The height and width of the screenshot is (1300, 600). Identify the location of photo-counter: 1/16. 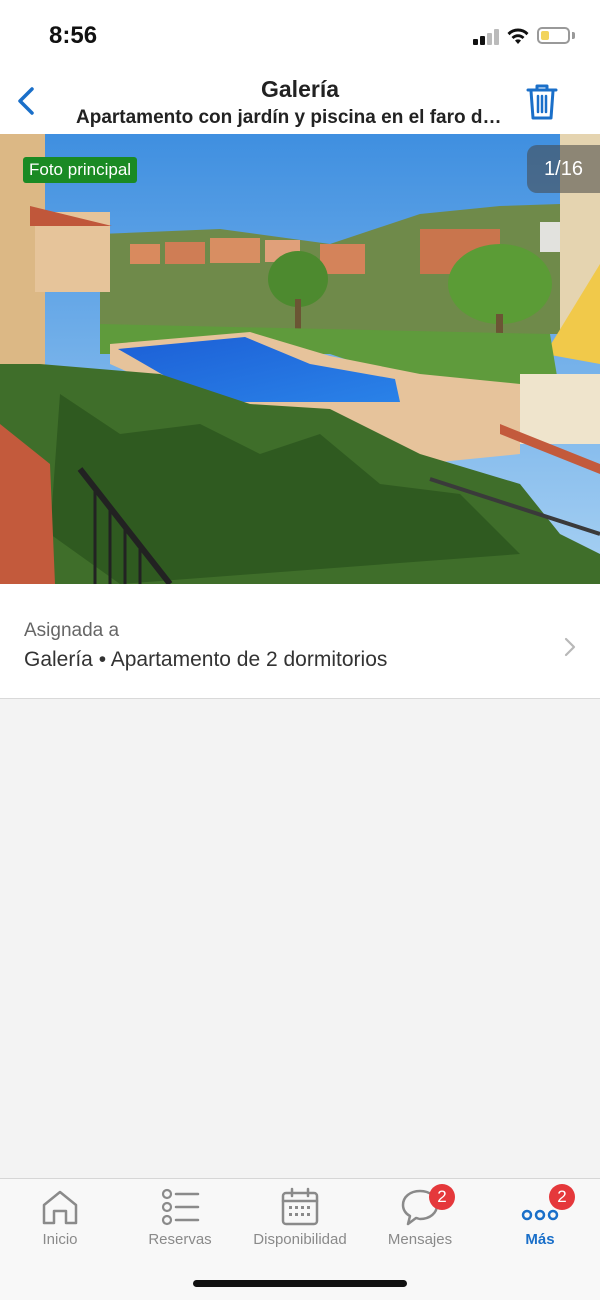
(563, 169).